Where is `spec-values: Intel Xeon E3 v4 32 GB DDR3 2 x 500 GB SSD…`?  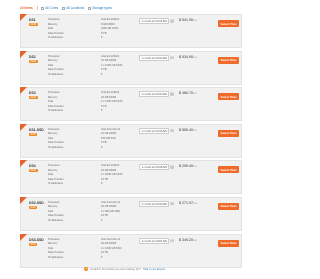 spec-values: Intel Xeon E3 v4 32 GB DDR3 2 x 500 GB SSD… is located at coordinates (110, 212).